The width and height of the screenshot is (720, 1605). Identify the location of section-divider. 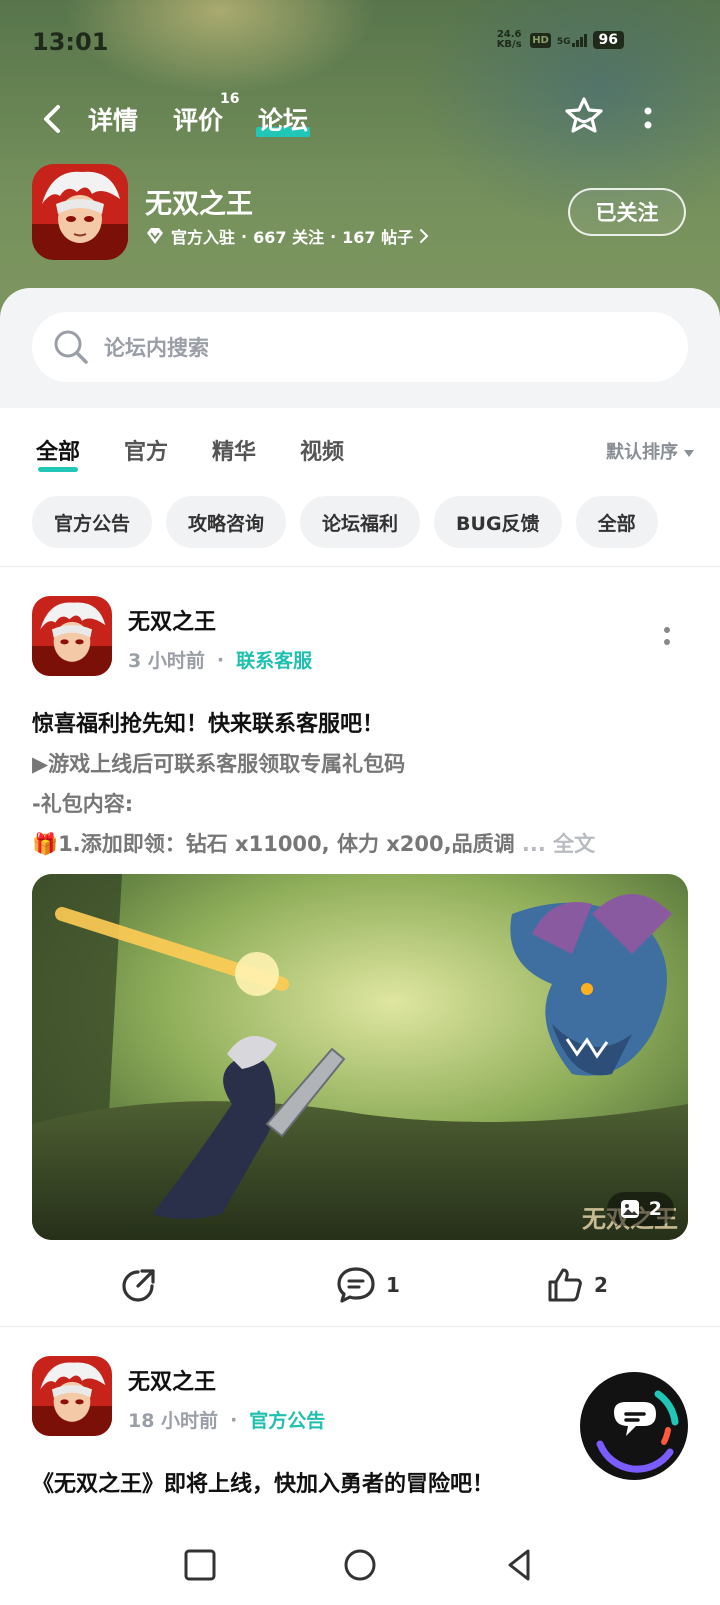
(360, 566).